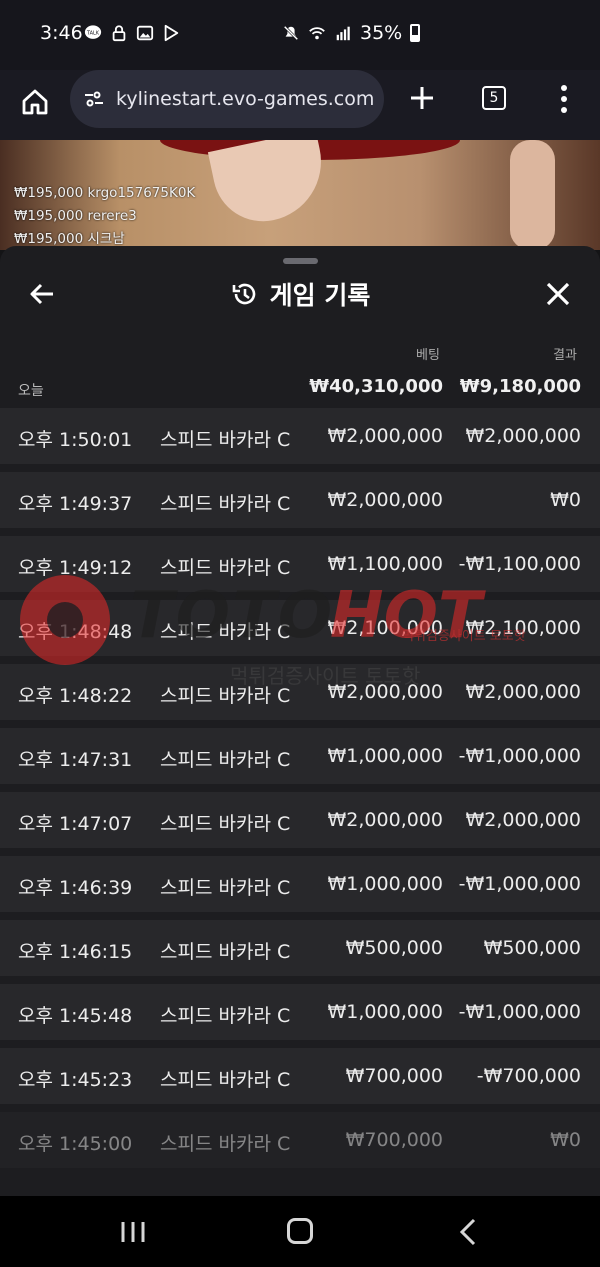  What do you see at coordinates (75, 440) in the screenshot?
I see `row-time: 오후 1:50:01` at bounding box center [75, 440].